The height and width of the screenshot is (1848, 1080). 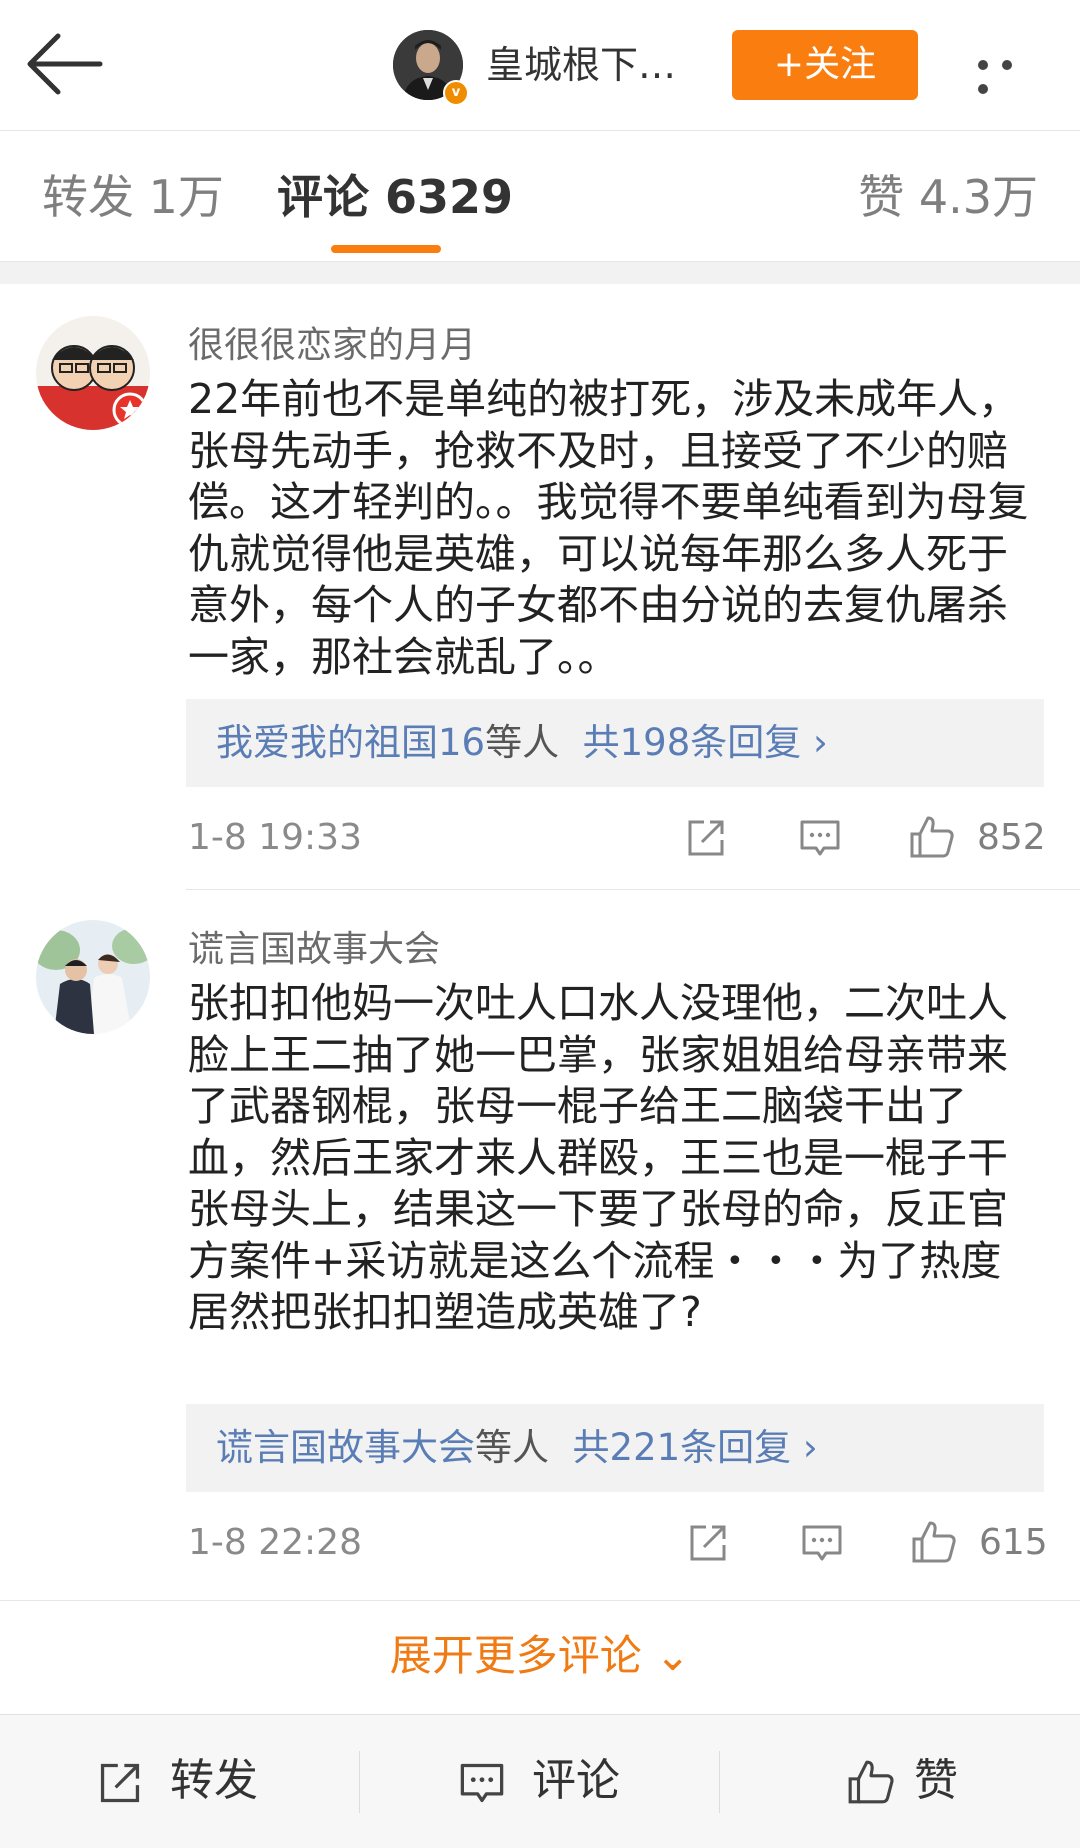 What do you see at coordinates (825, 65) in the screenshot?
I see `follow-button: +关注` at bounding box center [825, 65].